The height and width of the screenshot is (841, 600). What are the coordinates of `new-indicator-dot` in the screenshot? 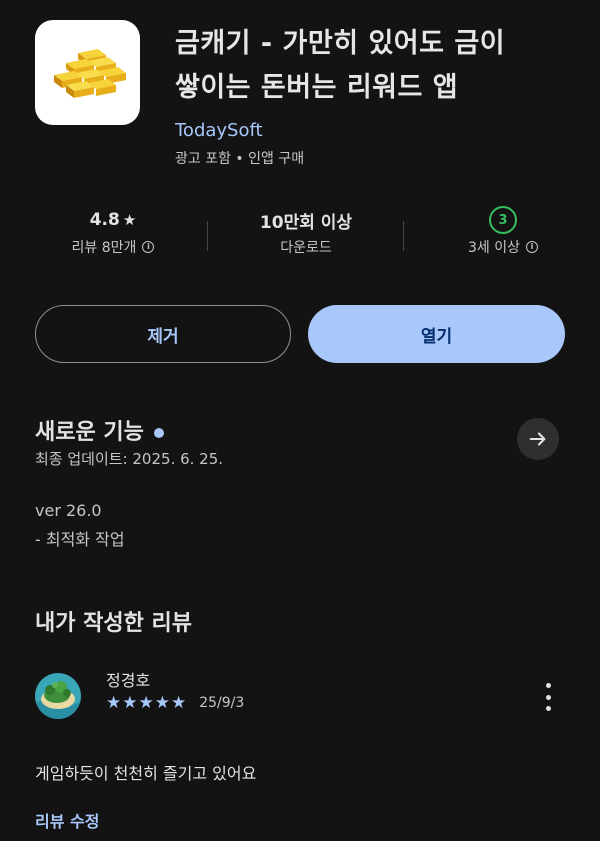 It's located at (158, 433).